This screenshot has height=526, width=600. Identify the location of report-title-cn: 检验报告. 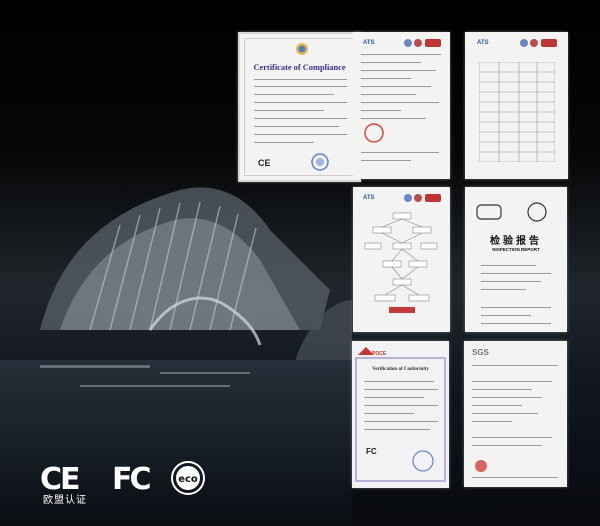
(516, 241).